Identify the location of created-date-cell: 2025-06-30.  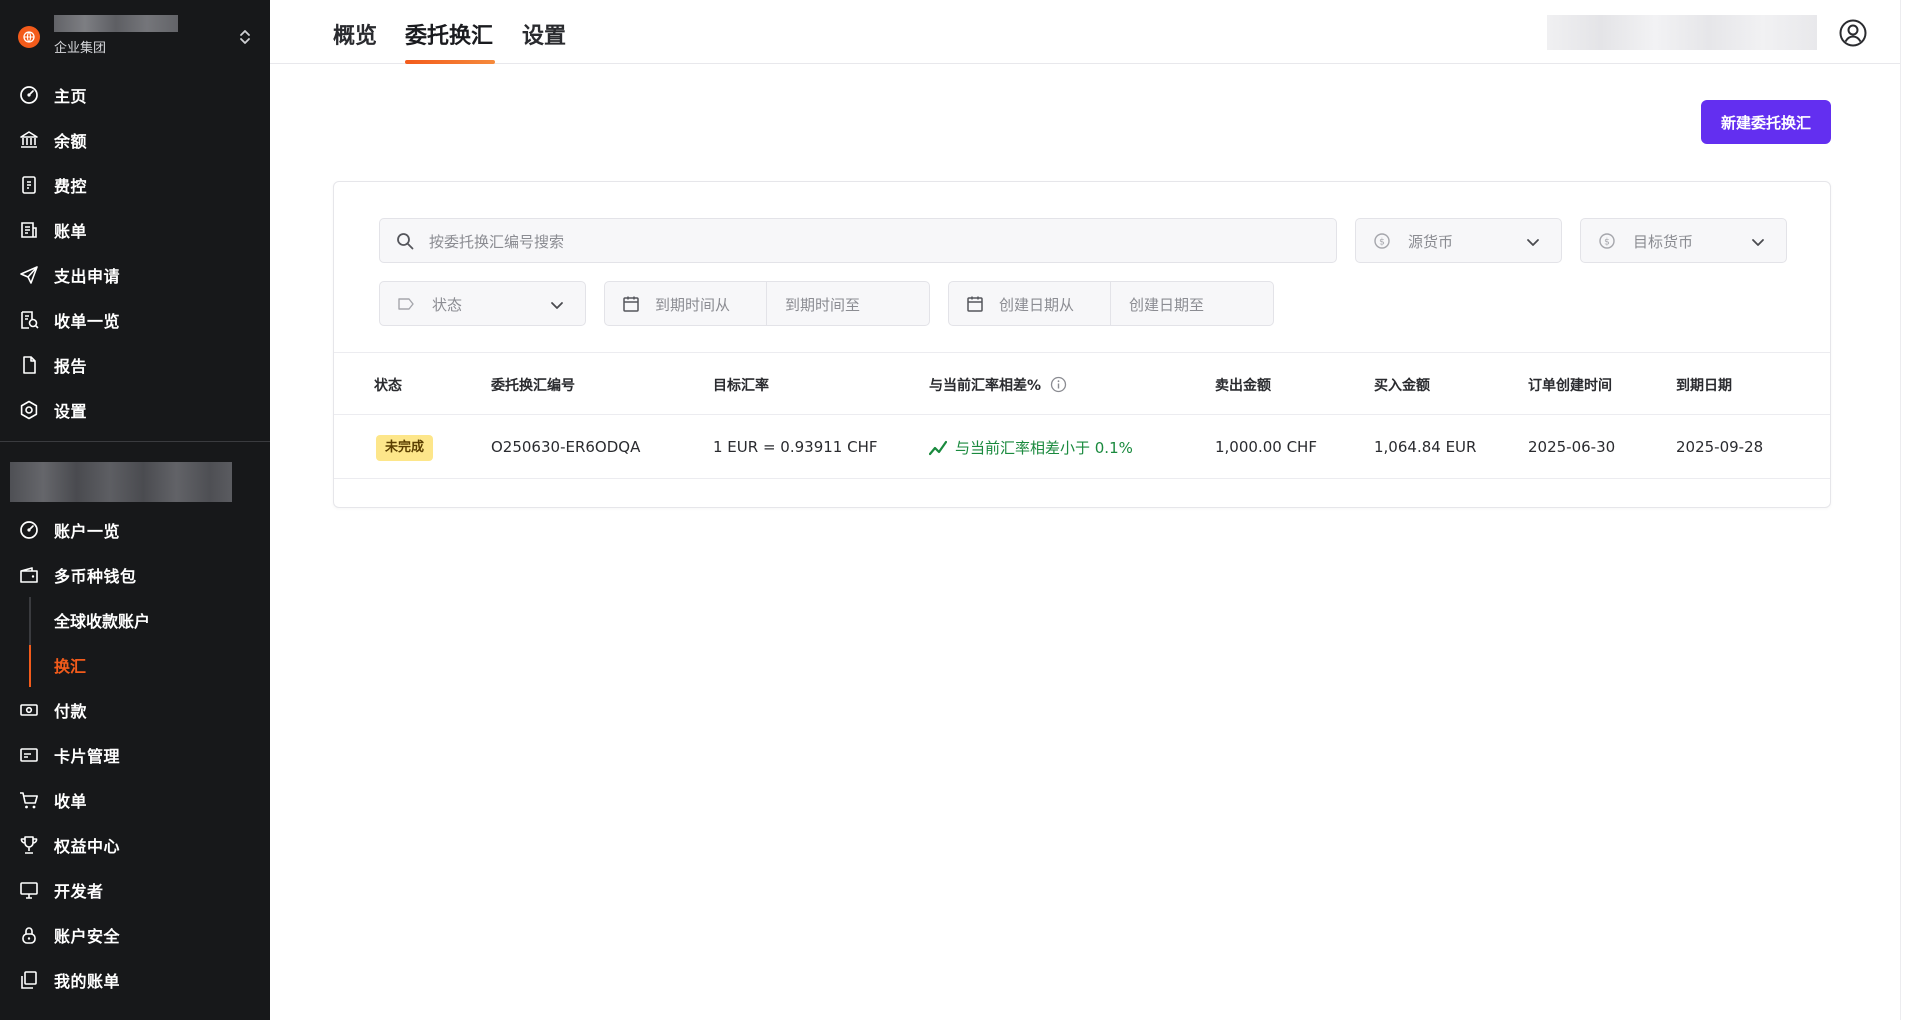
(1572, 447).